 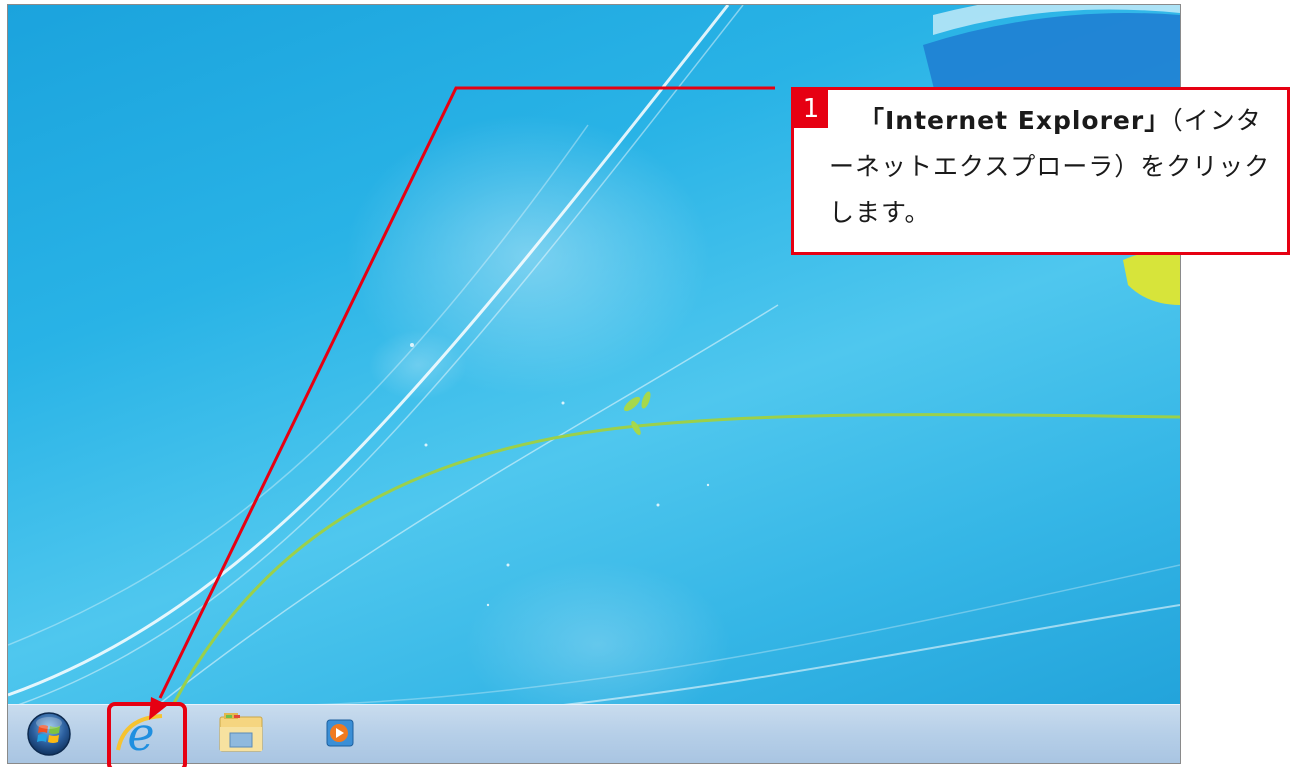 I want to click on start-button, so click(x=49, y=734).